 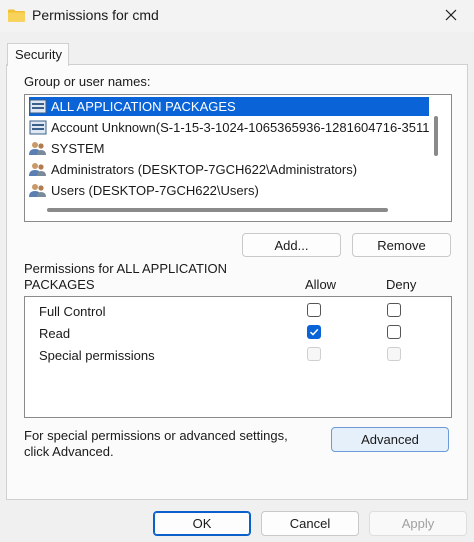 I want to click on vertical-scrollbar, so click(x=436, y=136).